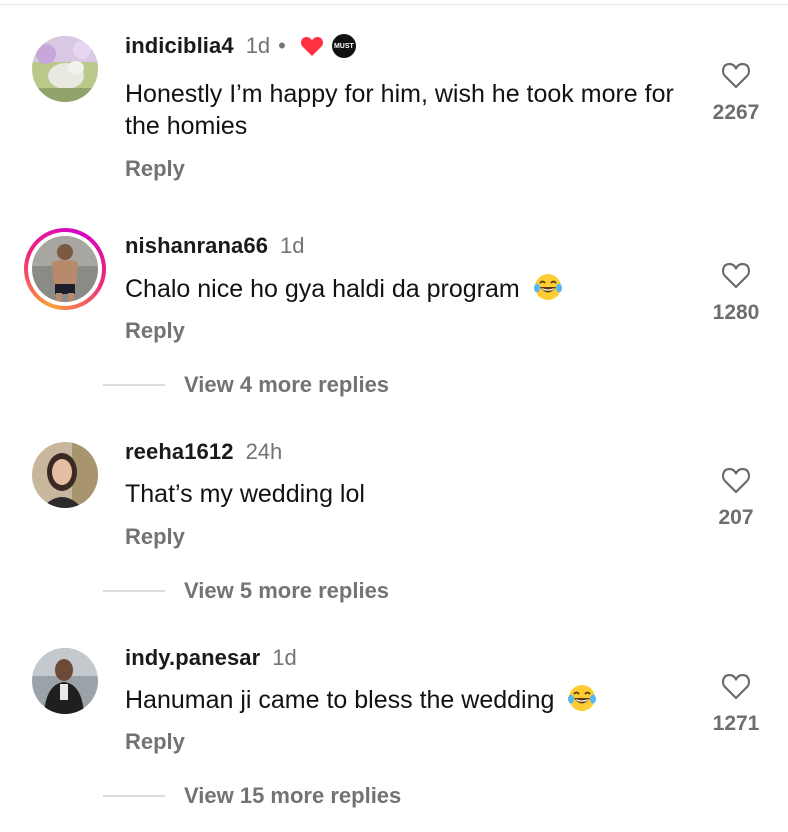 Image resolution: width=788 pixels, height=832 pixels. I want to click on comment-text: Hanuman ji came to bless the wedding, so click(410, 699).